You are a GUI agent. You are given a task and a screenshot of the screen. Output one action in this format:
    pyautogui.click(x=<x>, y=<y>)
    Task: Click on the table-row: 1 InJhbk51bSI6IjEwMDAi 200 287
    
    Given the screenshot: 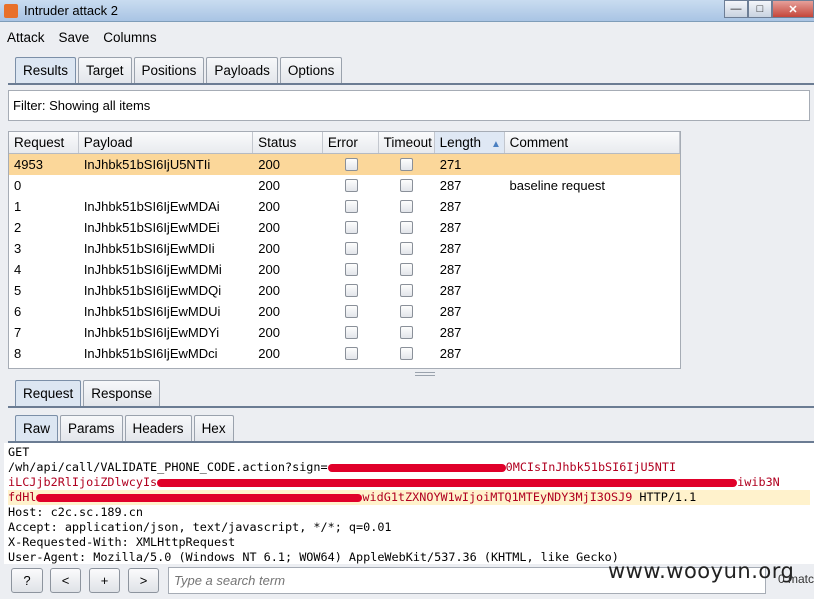 What is the action you would take?
    pyautogui.click(x=344, y=206)
    